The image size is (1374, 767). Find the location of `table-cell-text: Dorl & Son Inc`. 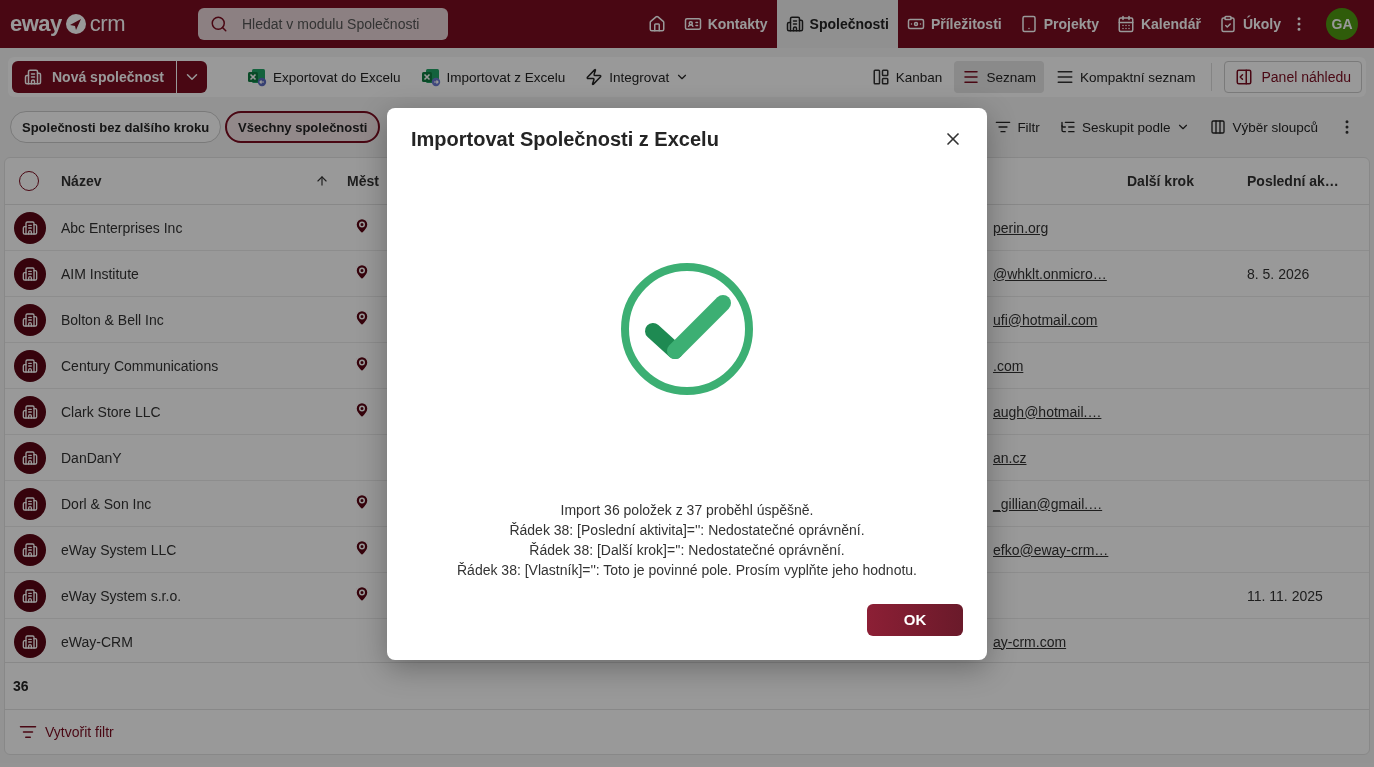

table-cell-text: Dorl & Son Inc is located at coordinates (107, 503).